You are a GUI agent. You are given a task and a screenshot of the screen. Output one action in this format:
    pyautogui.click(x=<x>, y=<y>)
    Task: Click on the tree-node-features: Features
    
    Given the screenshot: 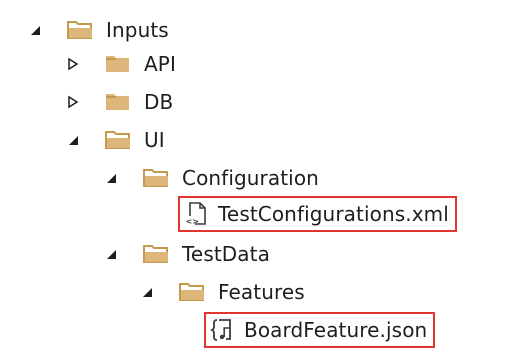 What is the action you would take?
    pyautogui.click(x=222, y=292)
    